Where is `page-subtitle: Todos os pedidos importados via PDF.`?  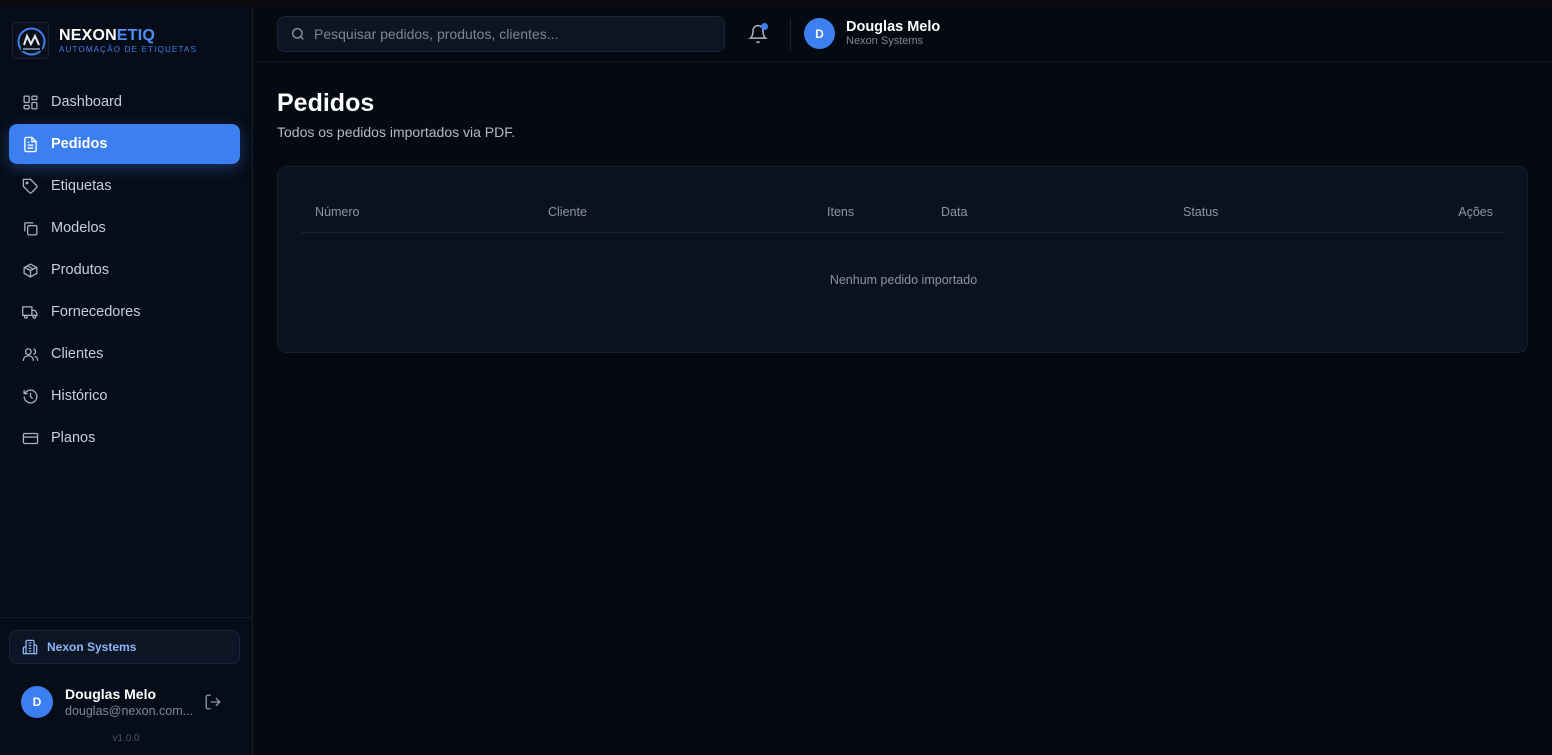
page-subtitle: Todos os pedidos importados via PDF. is located at coordinates (396, 132).